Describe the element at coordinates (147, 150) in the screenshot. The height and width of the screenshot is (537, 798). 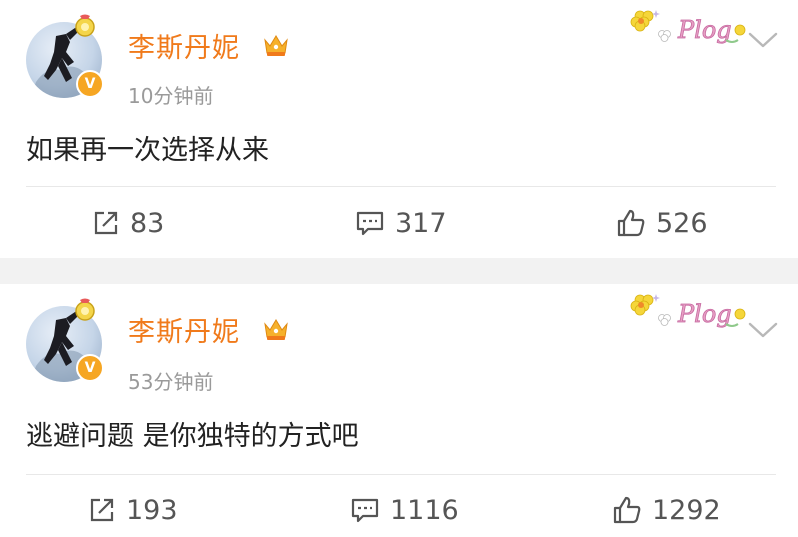
I see `post-content: 如果再一次选择从来` at that location.